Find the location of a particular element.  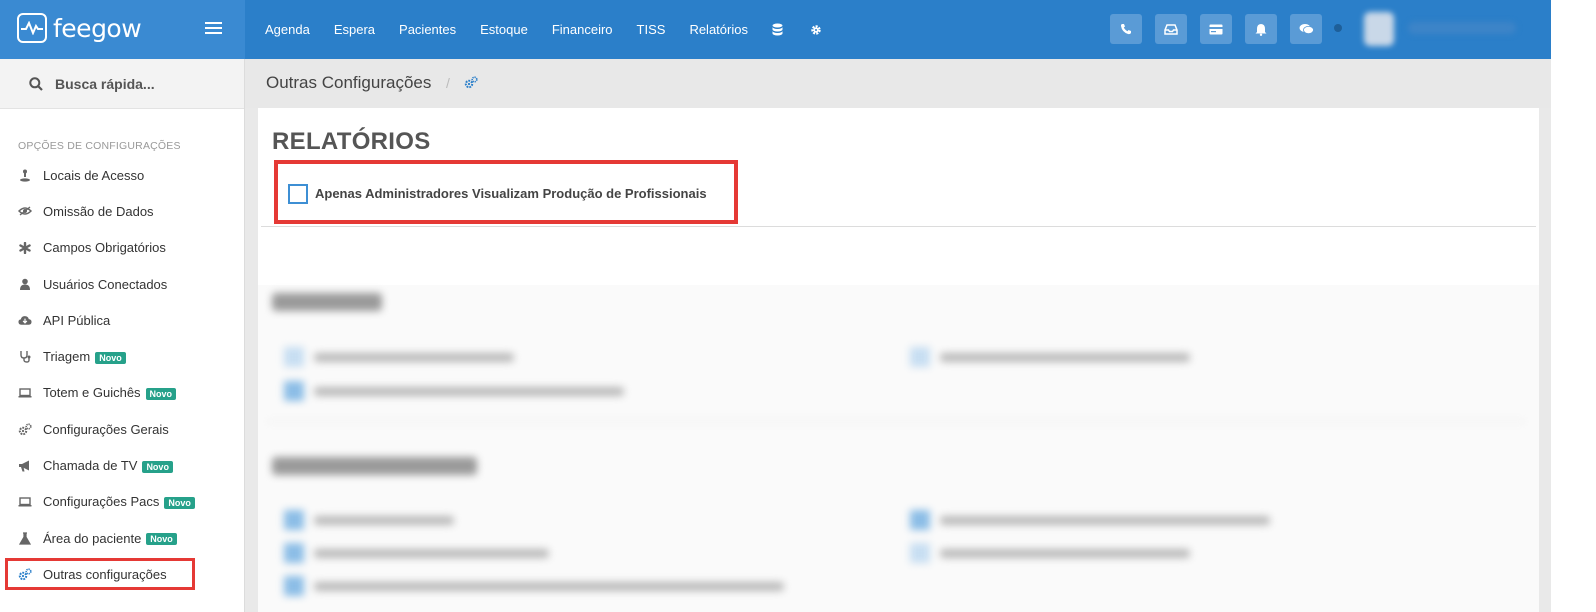

sidebar-item-locais-de-acesso: Locais de Acesso is located at coordinates (122, 175).